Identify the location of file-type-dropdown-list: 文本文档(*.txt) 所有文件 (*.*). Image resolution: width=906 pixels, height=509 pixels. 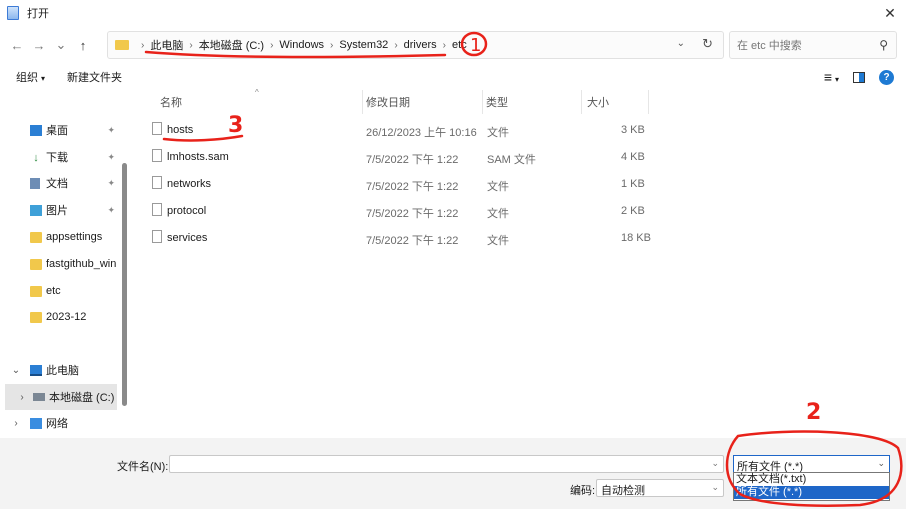
(811, 486).